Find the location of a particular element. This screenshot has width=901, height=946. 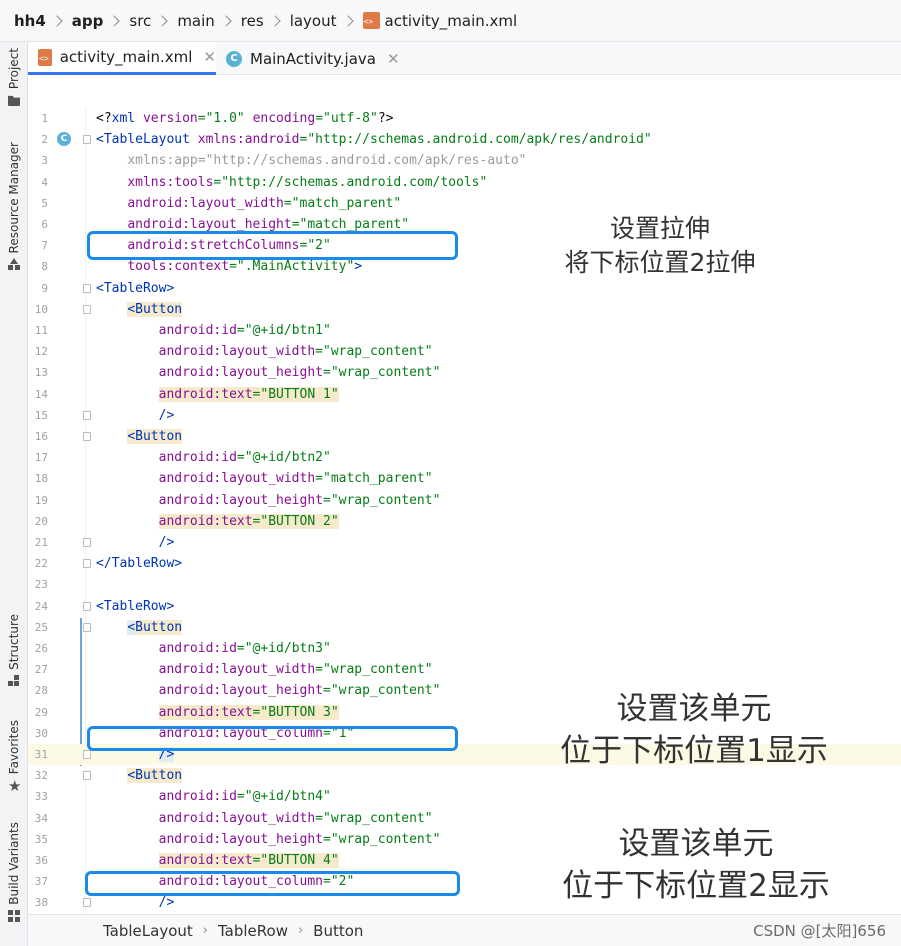

breadcrumb-module: app is located at coordinates (88, 21).